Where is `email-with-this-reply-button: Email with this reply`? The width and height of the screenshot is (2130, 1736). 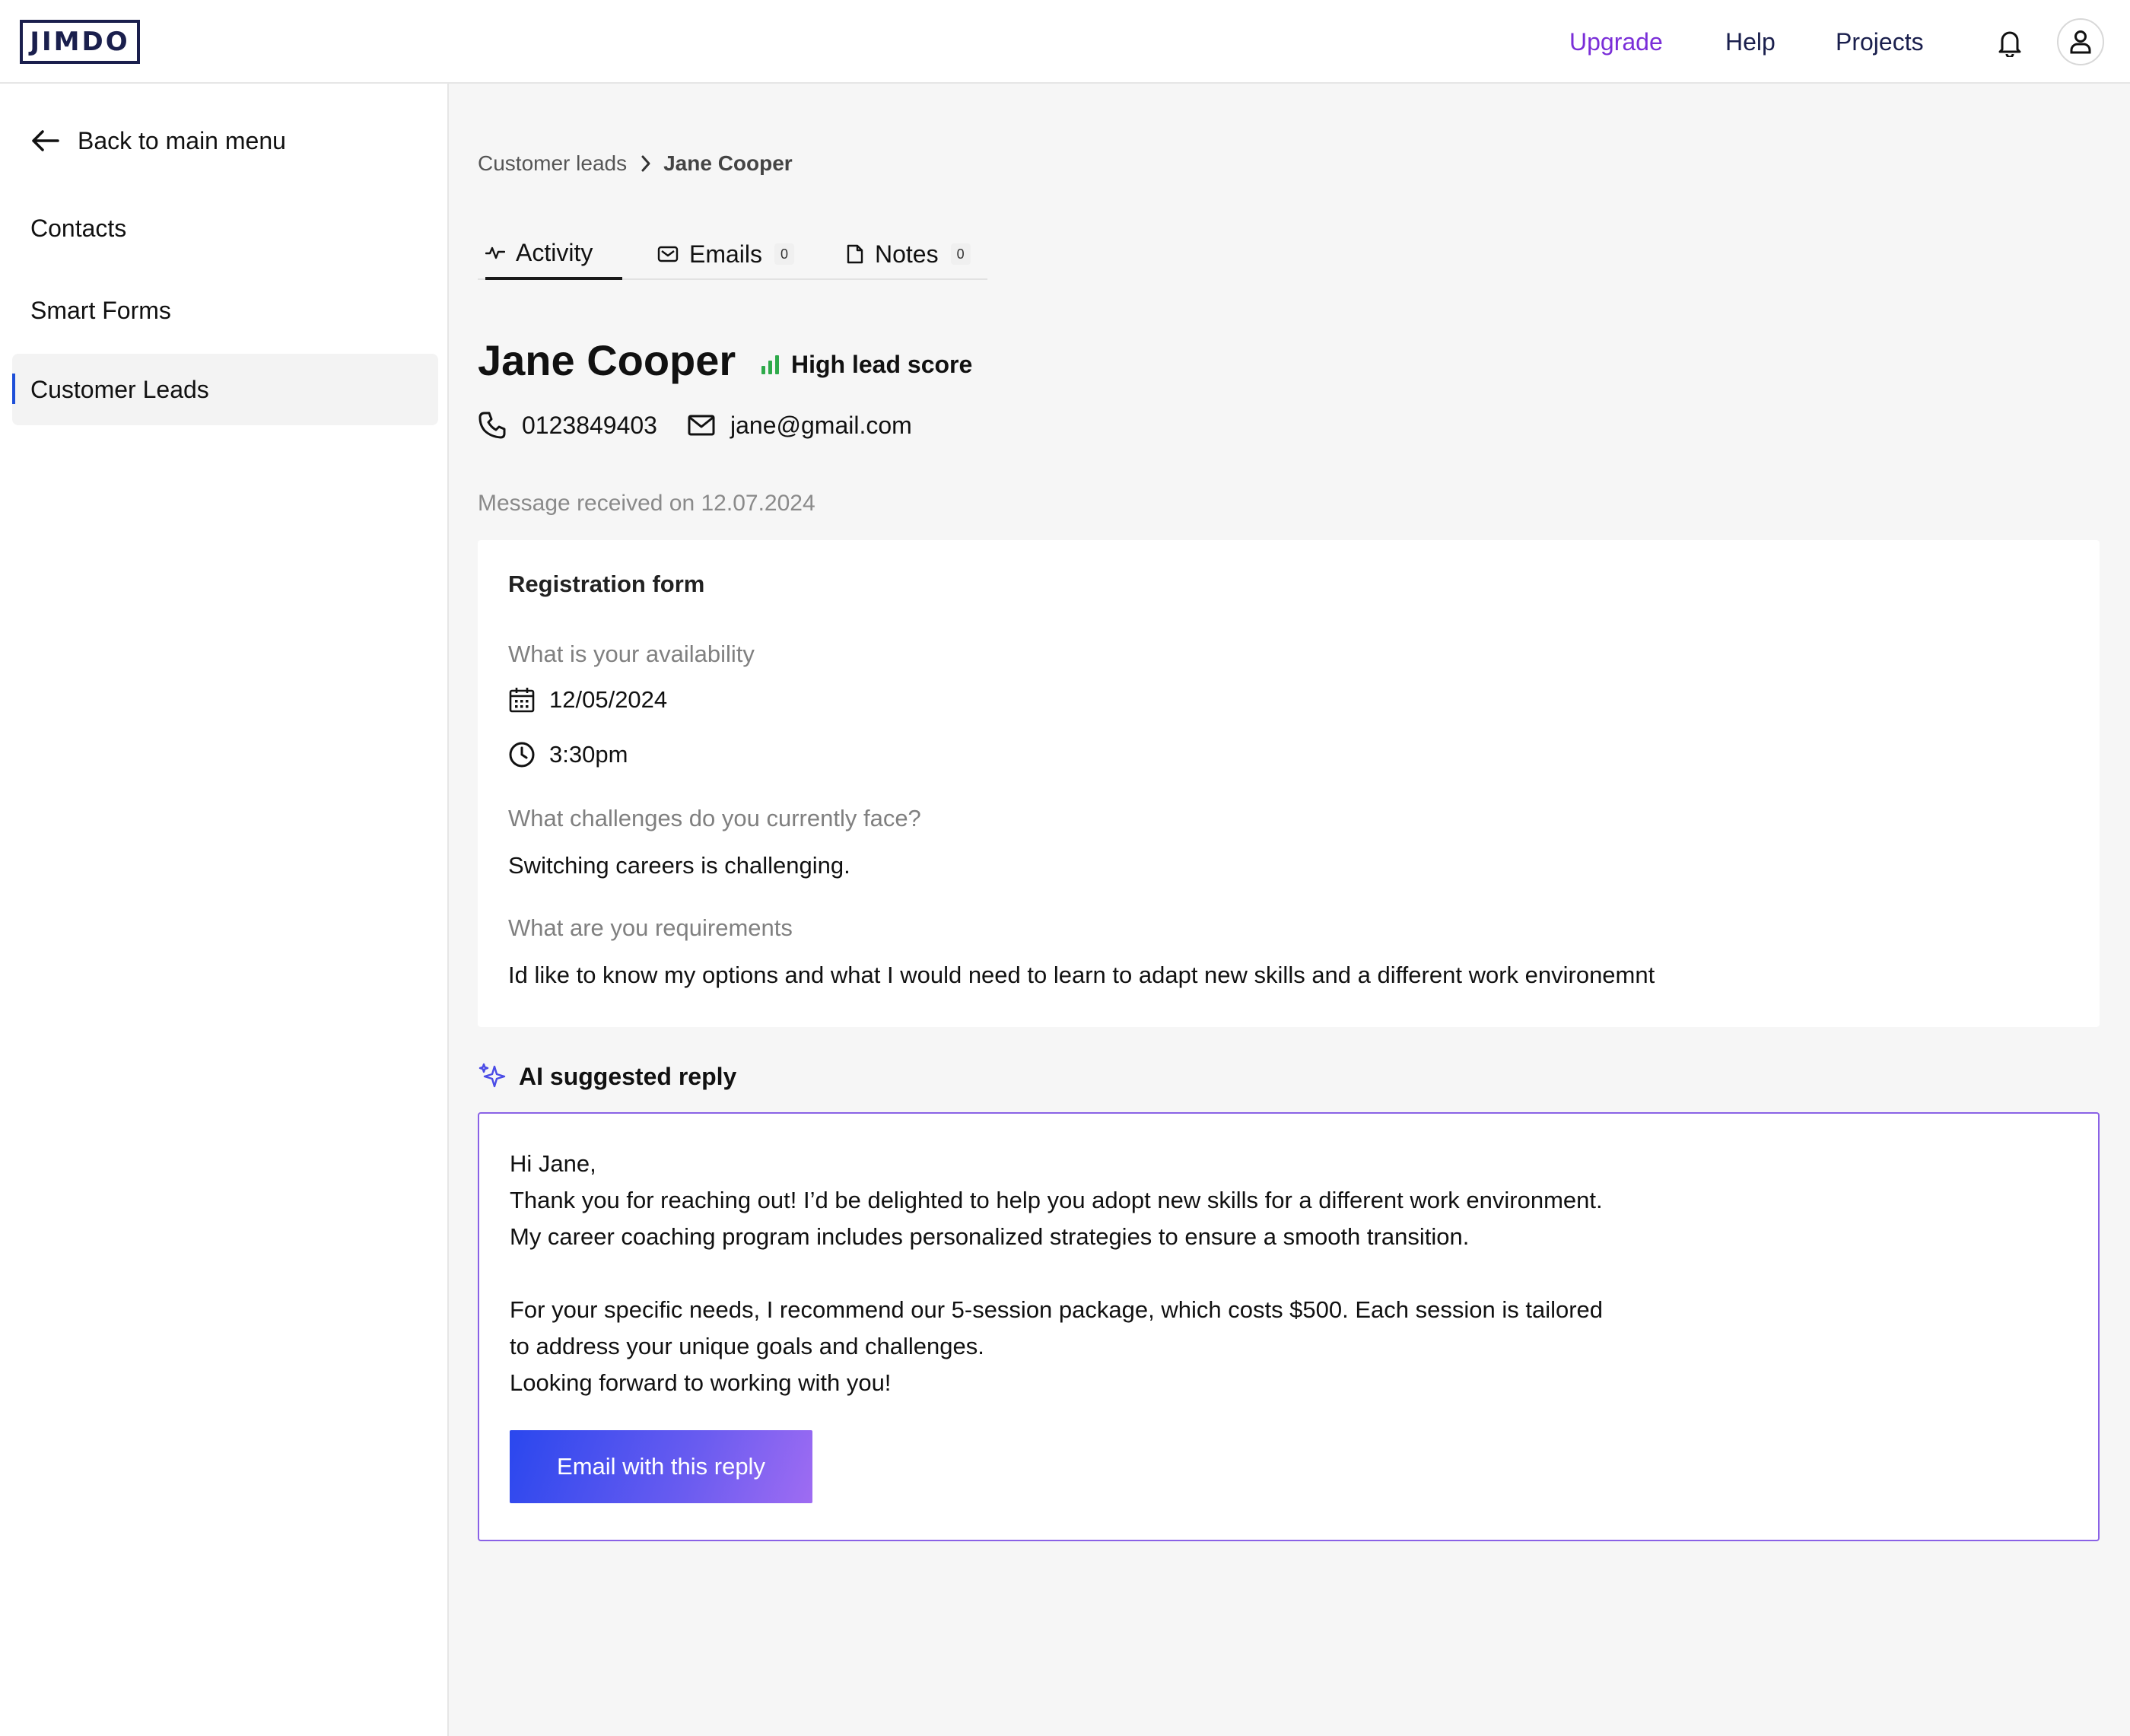
email-with-this-reply-button: Email with this reply is located at coordinates (661, 1466).